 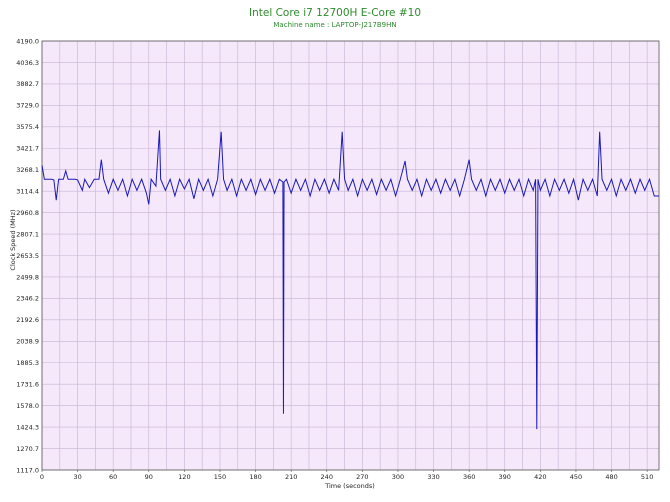 I want to click on x-tick-label: 0, so click(x=42, y=477).